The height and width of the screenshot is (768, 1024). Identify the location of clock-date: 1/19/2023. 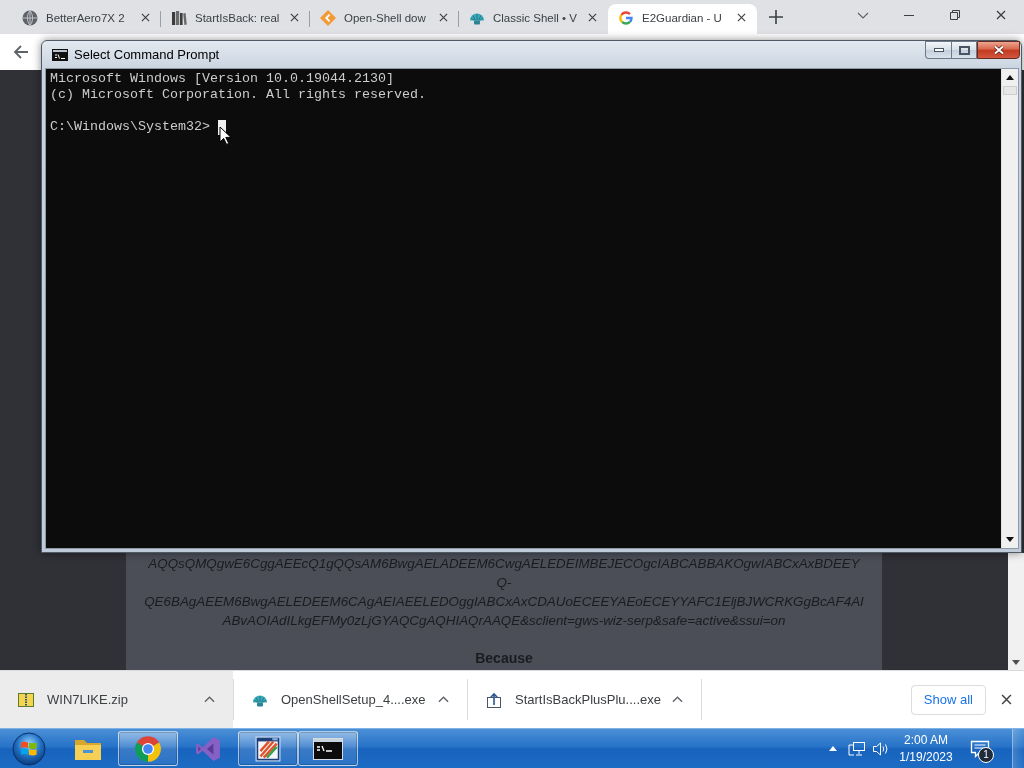
(926, 757).